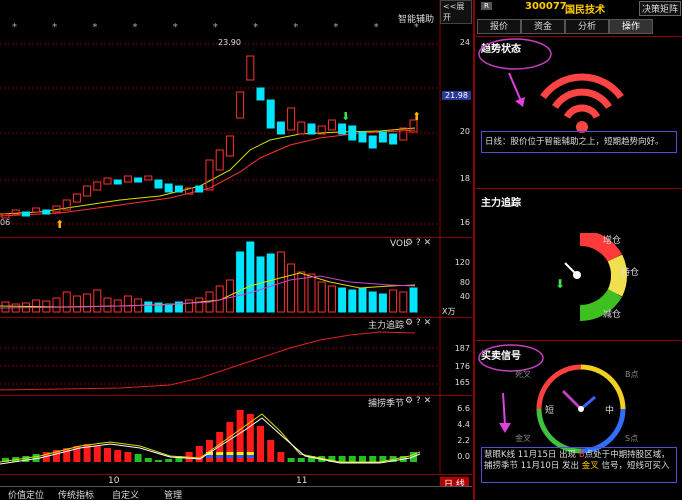 Image resolution: width=682 pixels, height=500 pixels. Describe the element at coordinates (464, 296) in the screenshot. I see `vol-axis-40: 40` at that location.